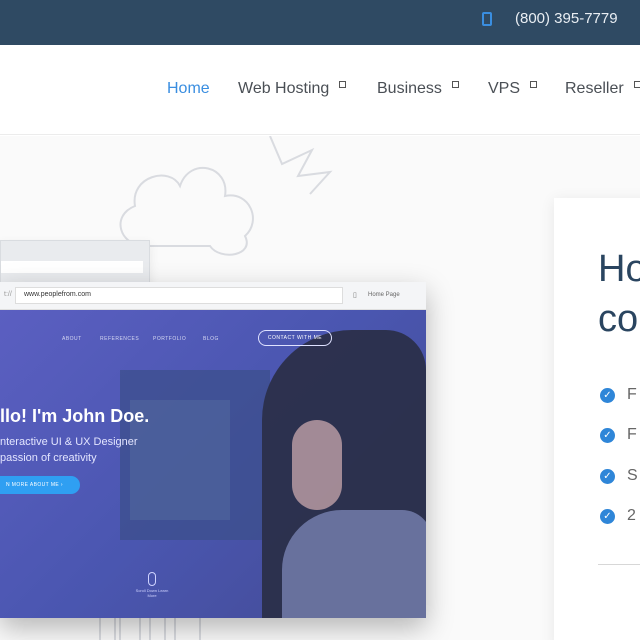 The height and width of the screenshot is (640, 640). What do you see at coordinates (619, 564) in the screenshot?
I see `card-divider` at bounding box center [619, 564].